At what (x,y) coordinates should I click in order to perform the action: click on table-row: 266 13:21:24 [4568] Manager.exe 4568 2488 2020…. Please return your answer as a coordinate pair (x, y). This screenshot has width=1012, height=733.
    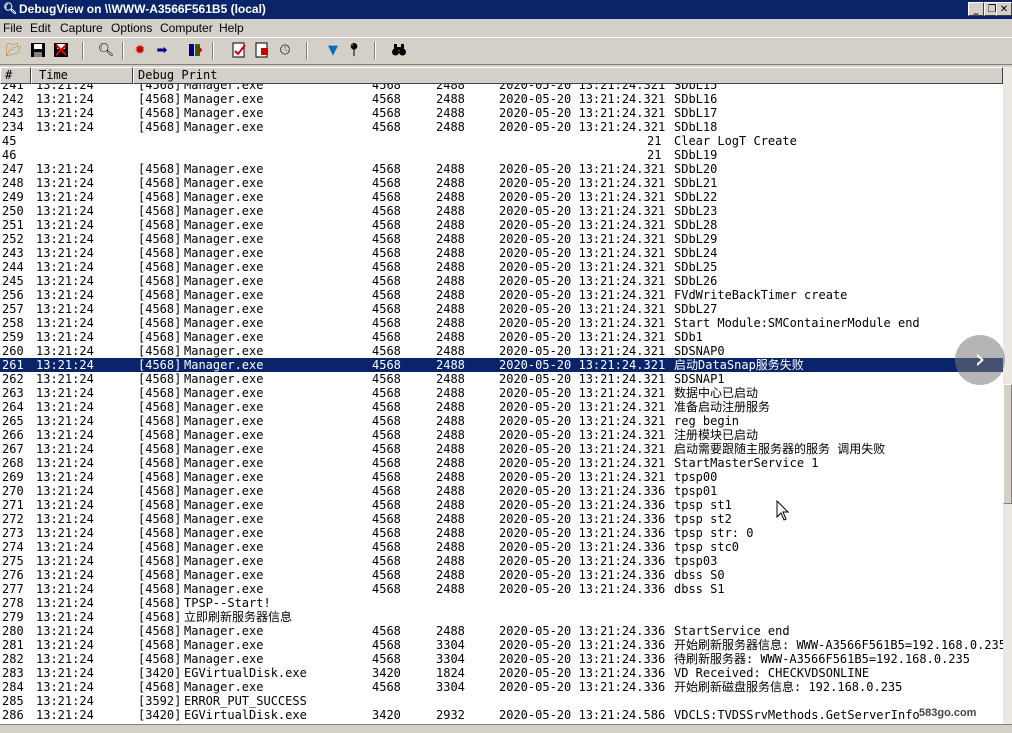
    Looking at the image, I should click on (501, 435).